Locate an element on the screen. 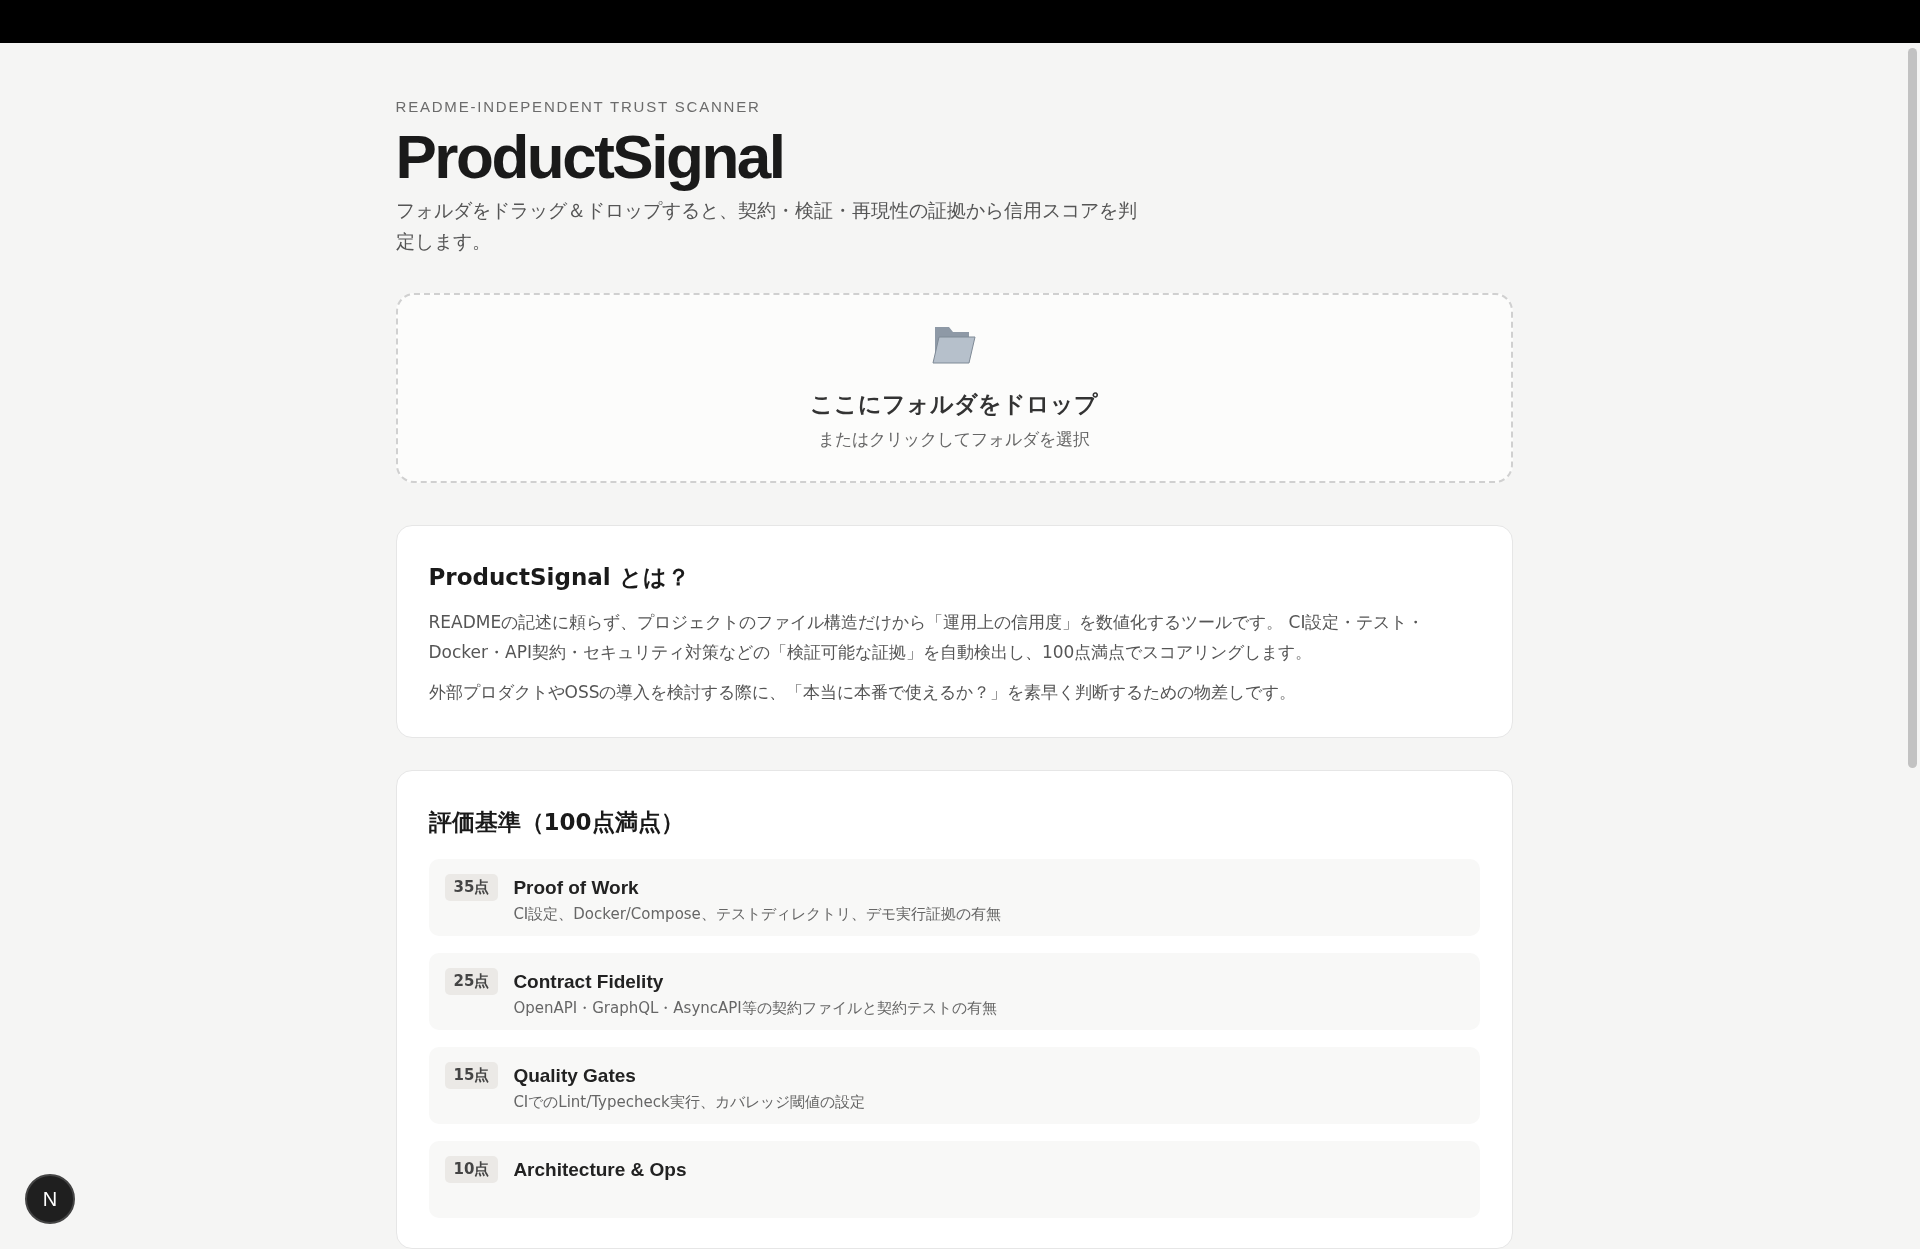  card-heading: ProductSignal とは？ is located at coordinates (559, 577).